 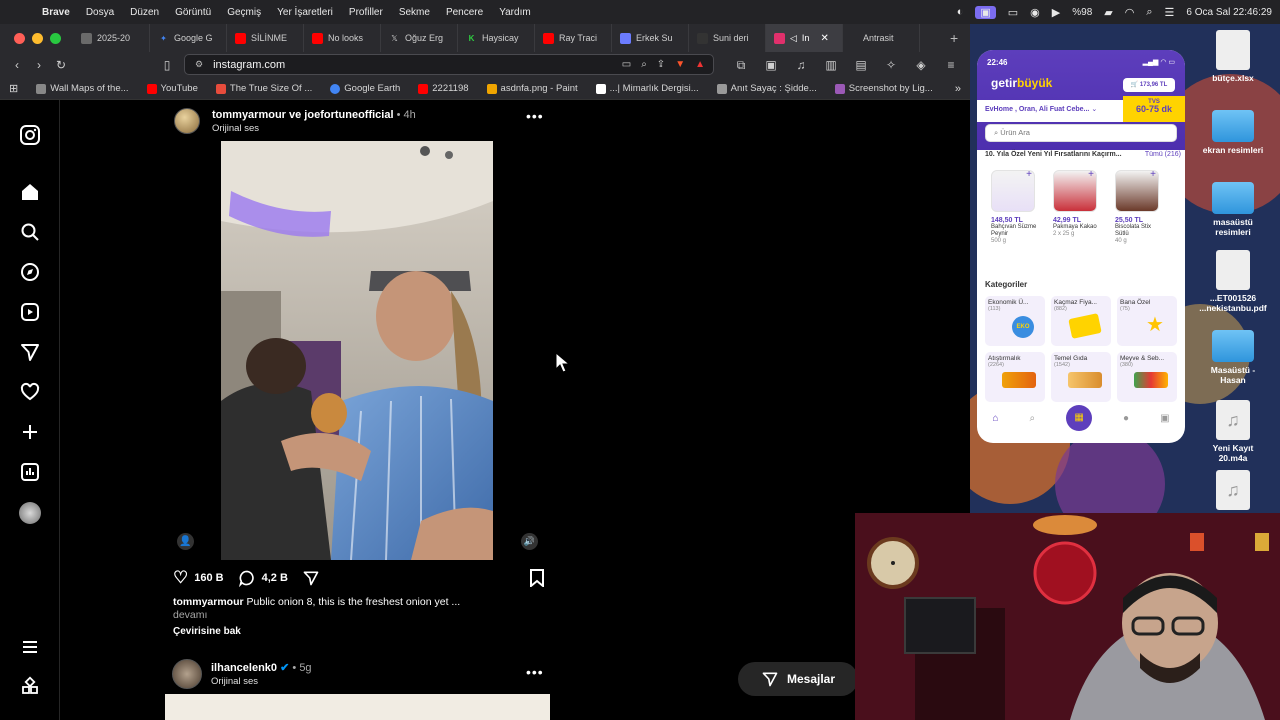 I want to click on tab: Ray Traci, so click(x=573, y=38).